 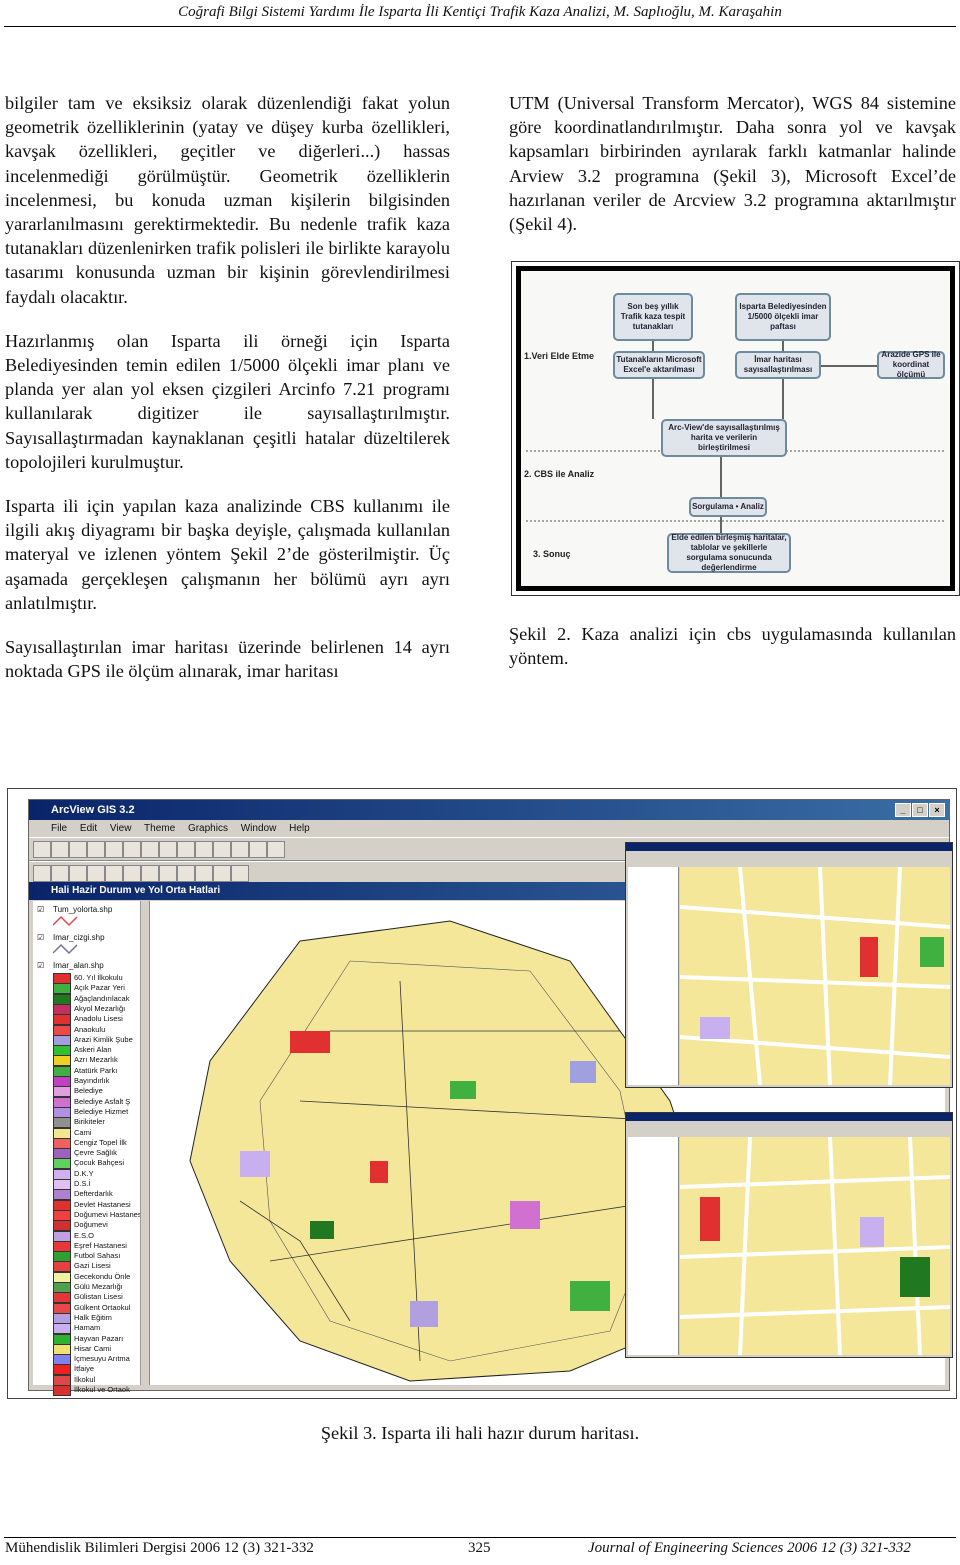 I want to click on legend-entry: Hayvan Pazarı, so click(x=93, y=1339).